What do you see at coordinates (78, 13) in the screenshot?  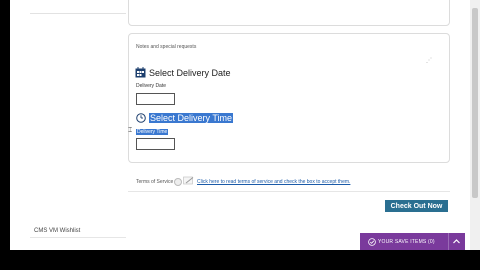 I see `sidebar-divider` at bounding box center [78, 13].